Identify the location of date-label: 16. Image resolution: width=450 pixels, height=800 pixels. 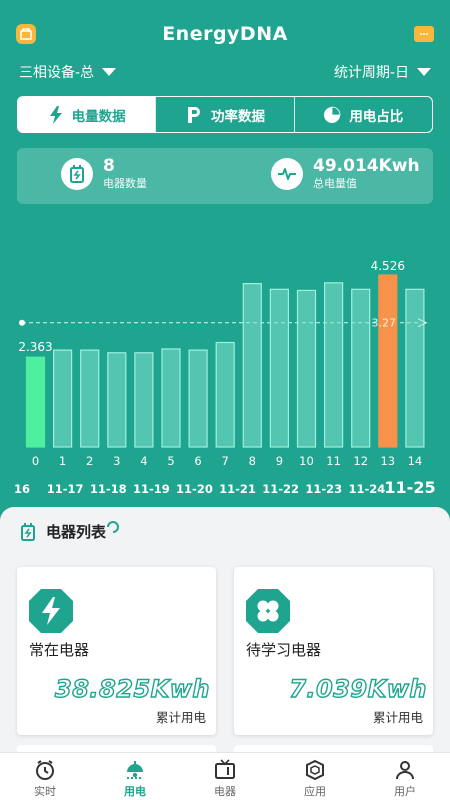
(22, 489).